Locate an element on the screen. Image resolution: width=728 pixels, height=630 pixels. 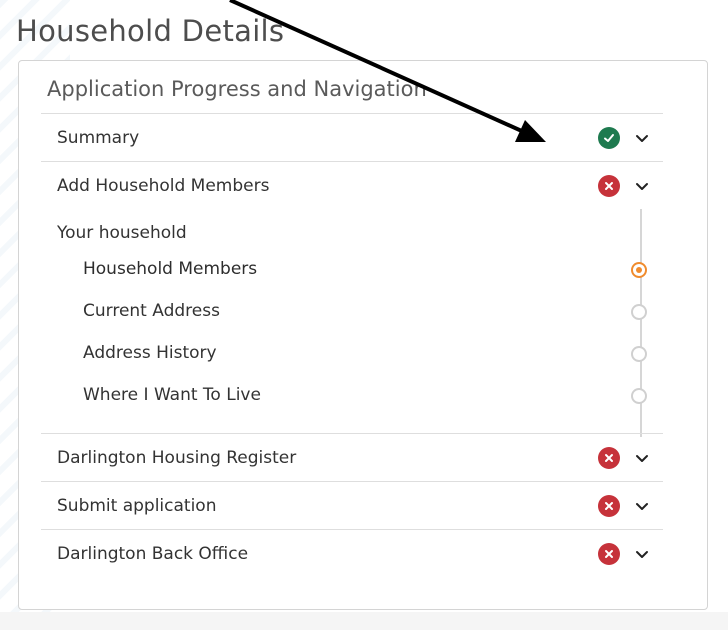
section-label: Darlington Housing Register is located at coordinates (177, 457).